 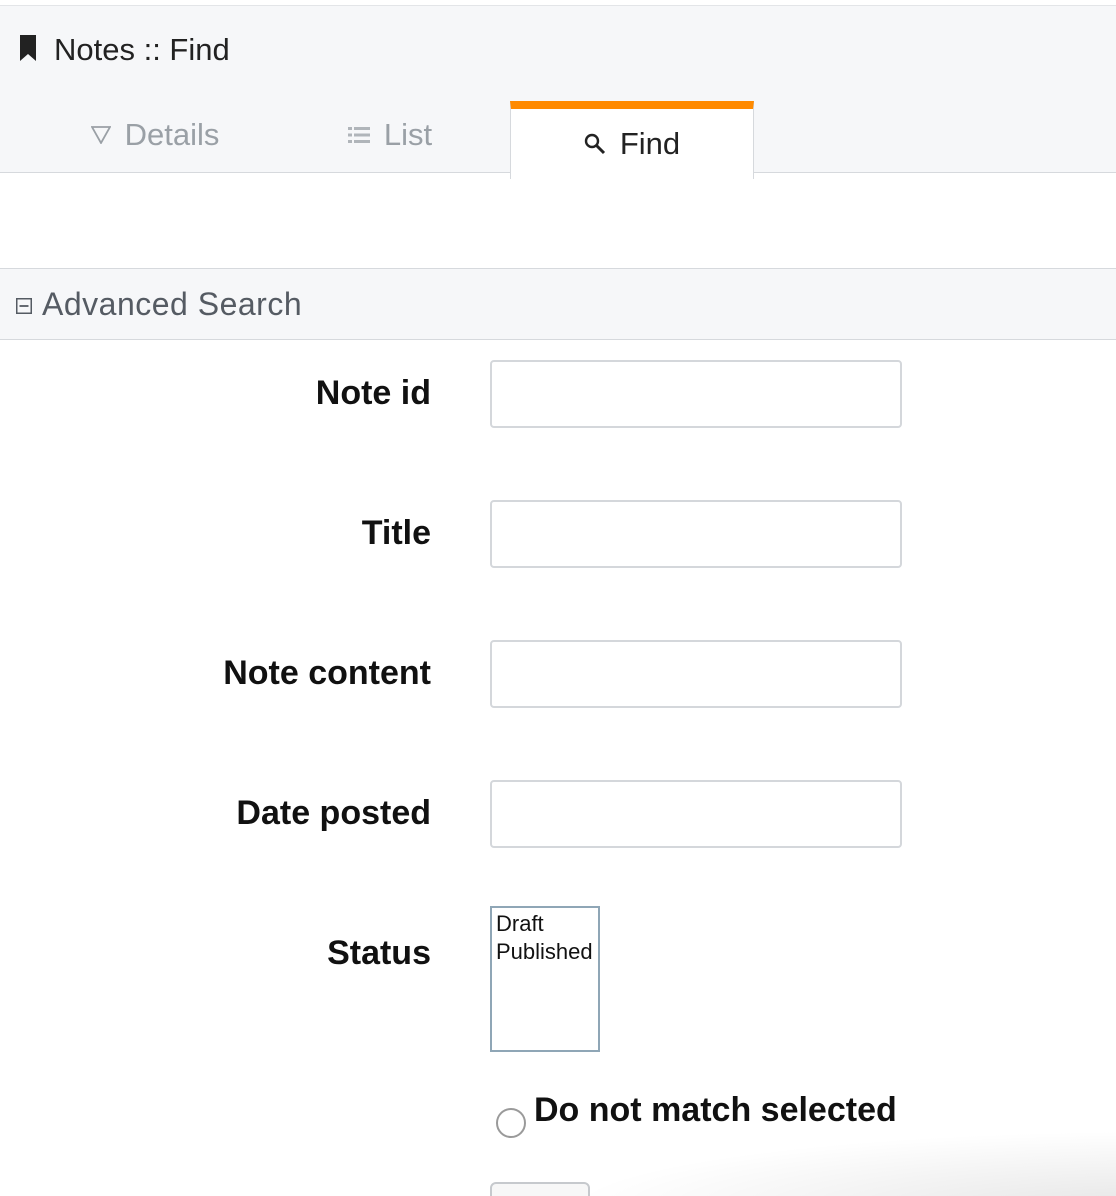 I want to click on do-not-match-row: Do not match selected, so click(x=696, y=1114).